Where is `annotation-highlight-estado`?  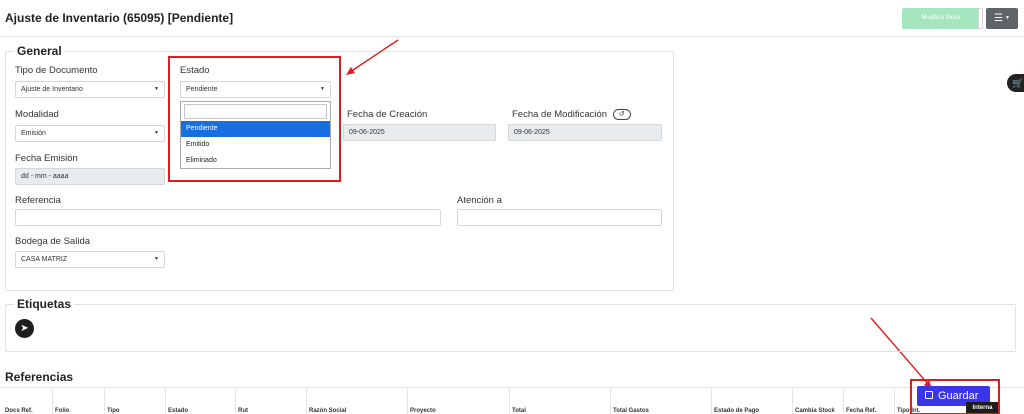 annotation-highlight-estado is located at coordinates (254, 119).